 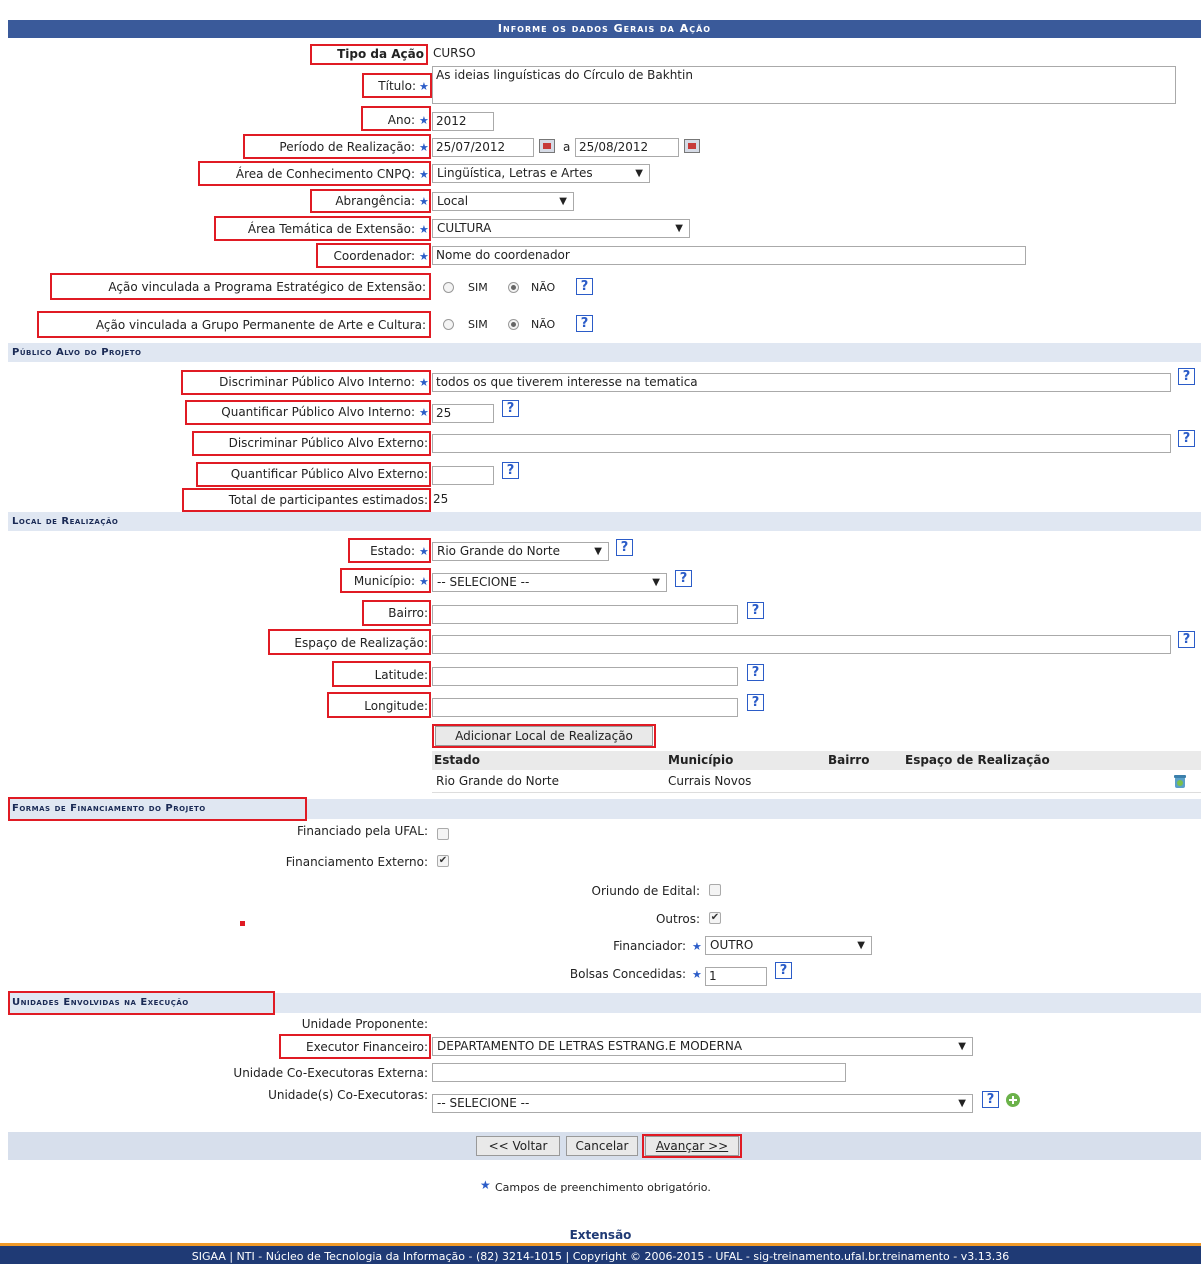 What do you see at coordinates (330, 1073) in the screenshot?
I see `coexec-externa-label: Unidade Co-Executoras Externa:` at bounding box center [330, 1073].